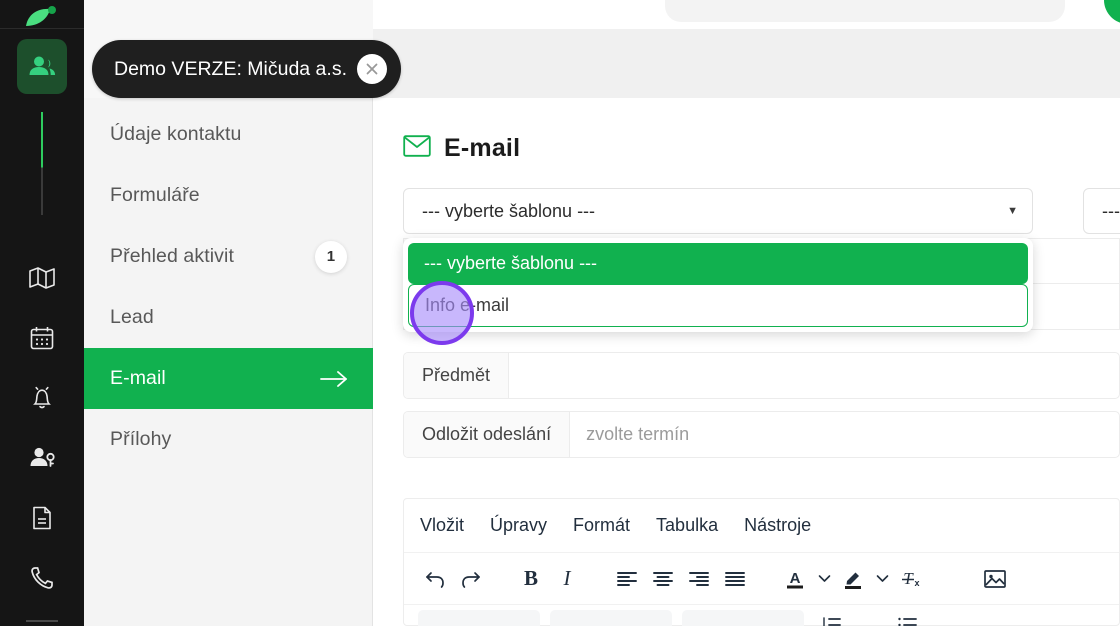  I want to click on rail-icon-list, so click(42, 428).